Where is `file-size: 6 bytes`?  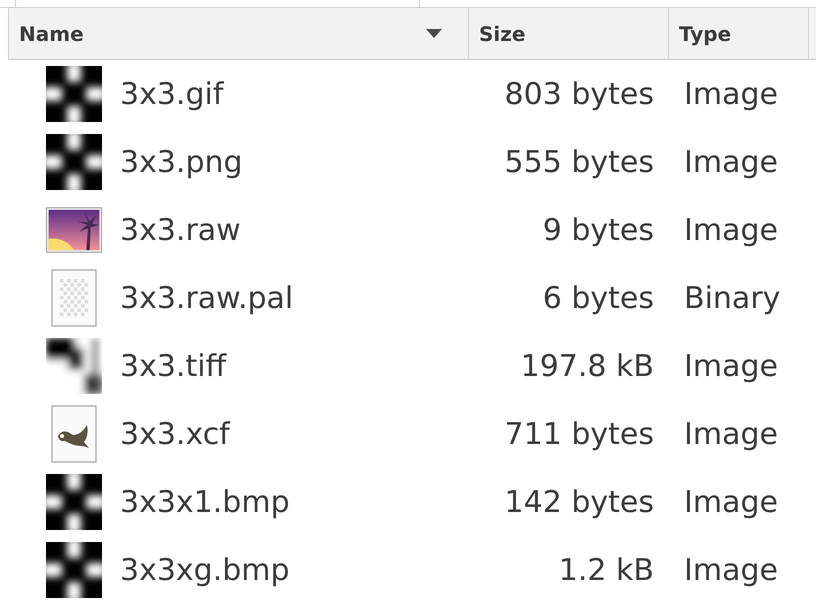 file-size: 6 bytes is located at coordinates (598, 298).